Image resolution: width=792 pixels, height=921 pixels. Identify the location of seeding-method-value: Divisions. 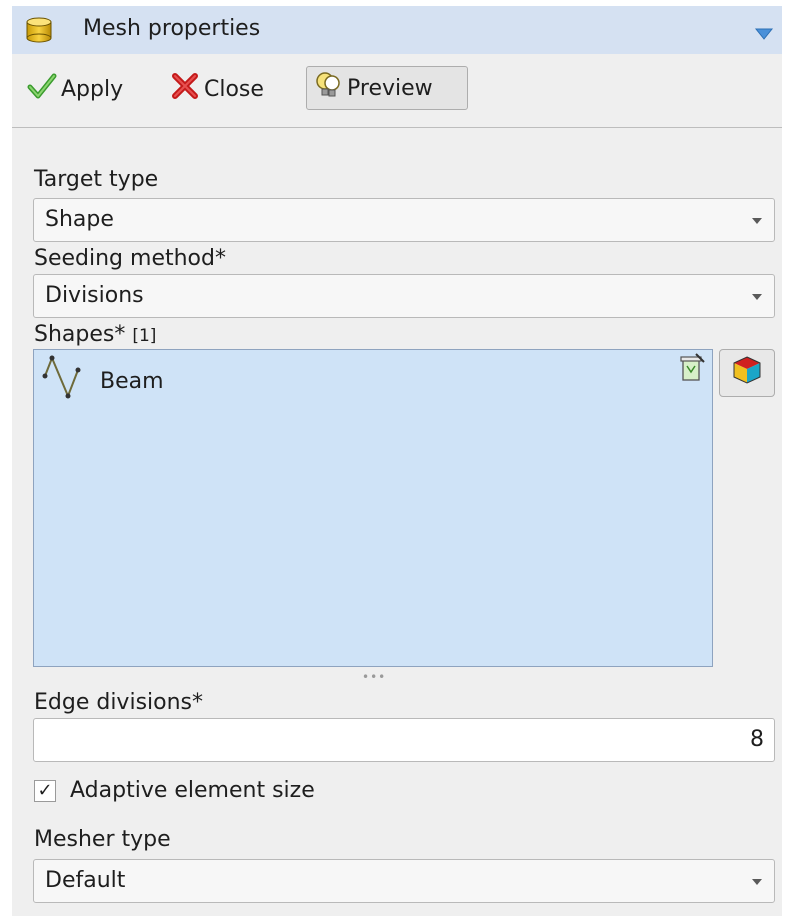
(94, 295).